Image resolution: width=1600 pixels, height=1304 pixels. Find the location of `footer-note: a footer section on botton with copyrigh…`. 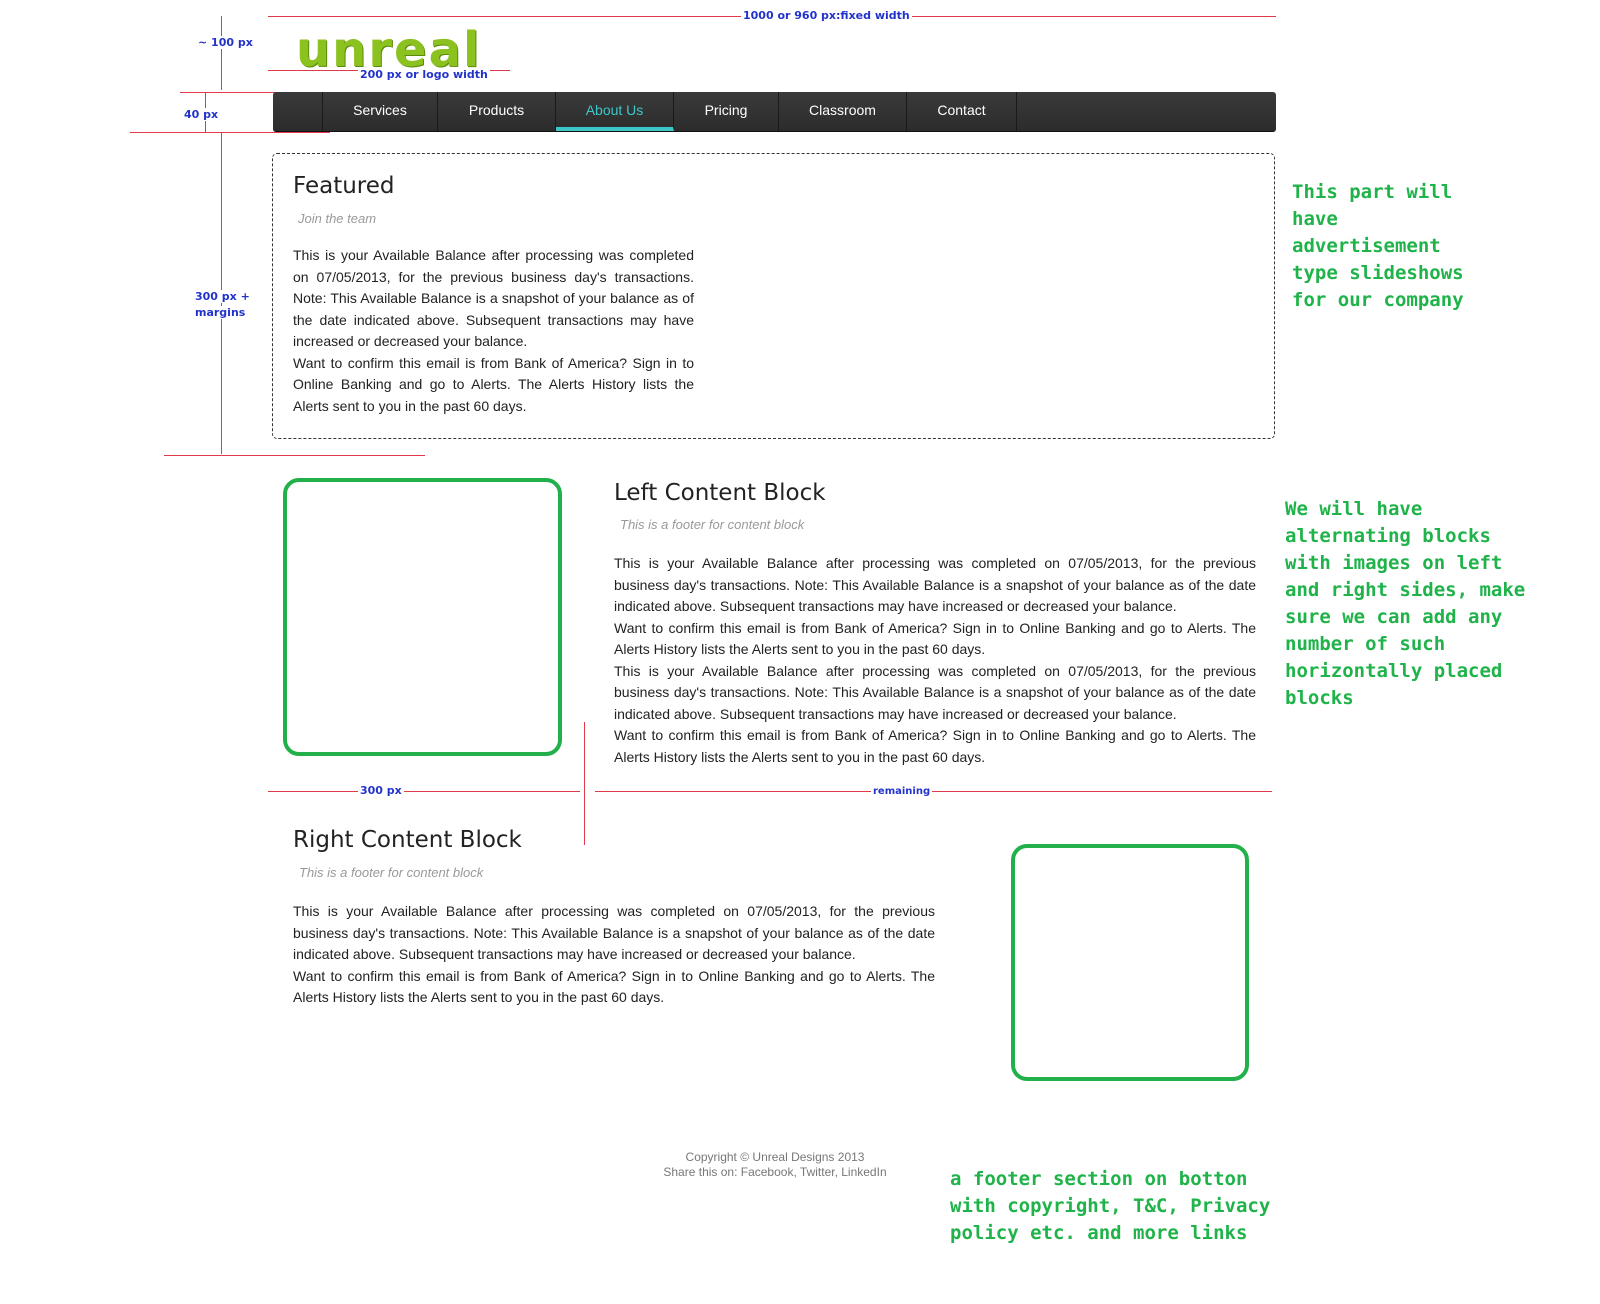

footer-note: a footer section on botton with copyrigh… is located at coordinates (1110, 1206).